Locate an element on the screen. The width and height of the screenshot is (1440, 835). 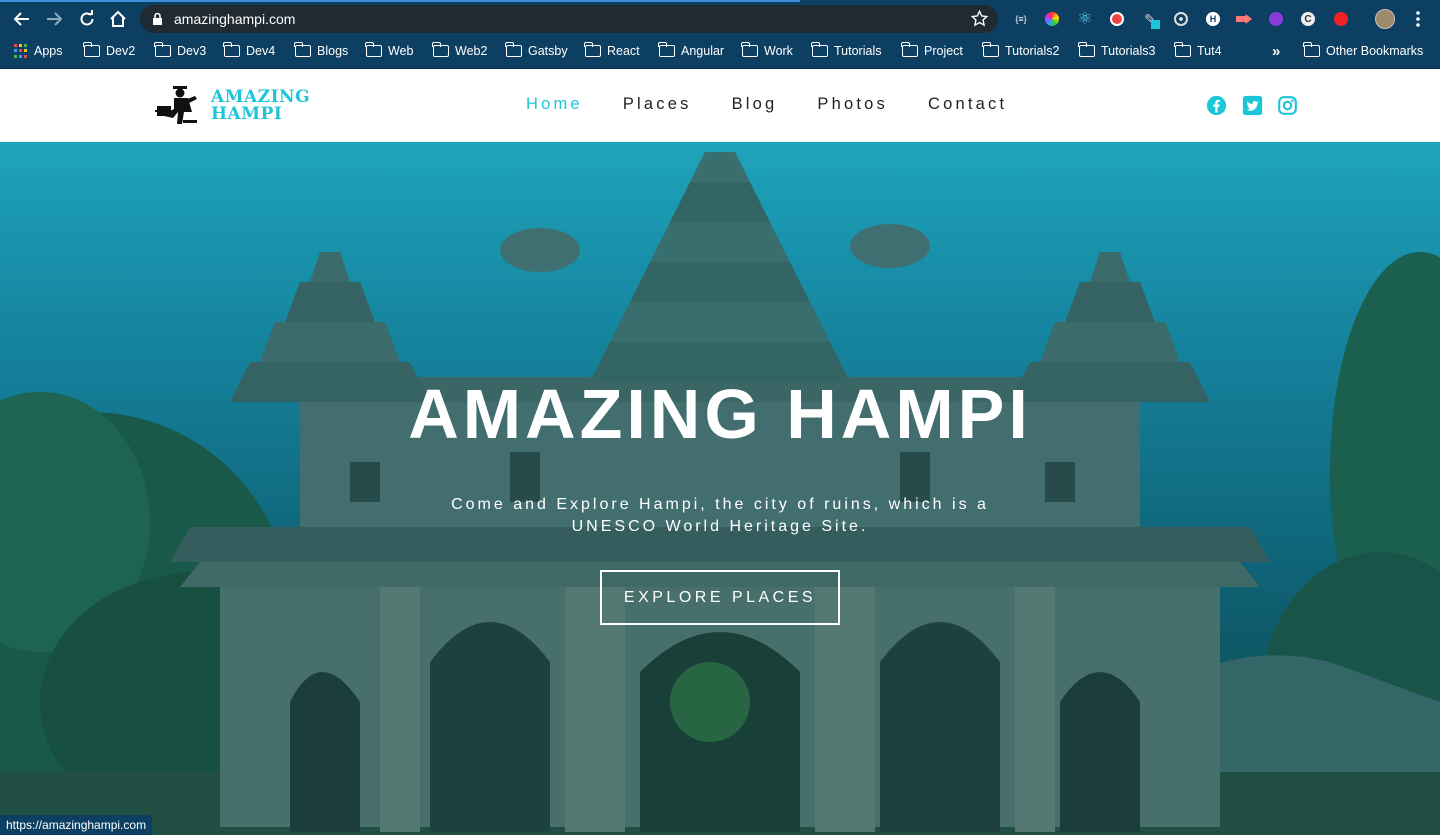
explore-places-button: EXPLORE PLACES is located at coordinates (720, 597).